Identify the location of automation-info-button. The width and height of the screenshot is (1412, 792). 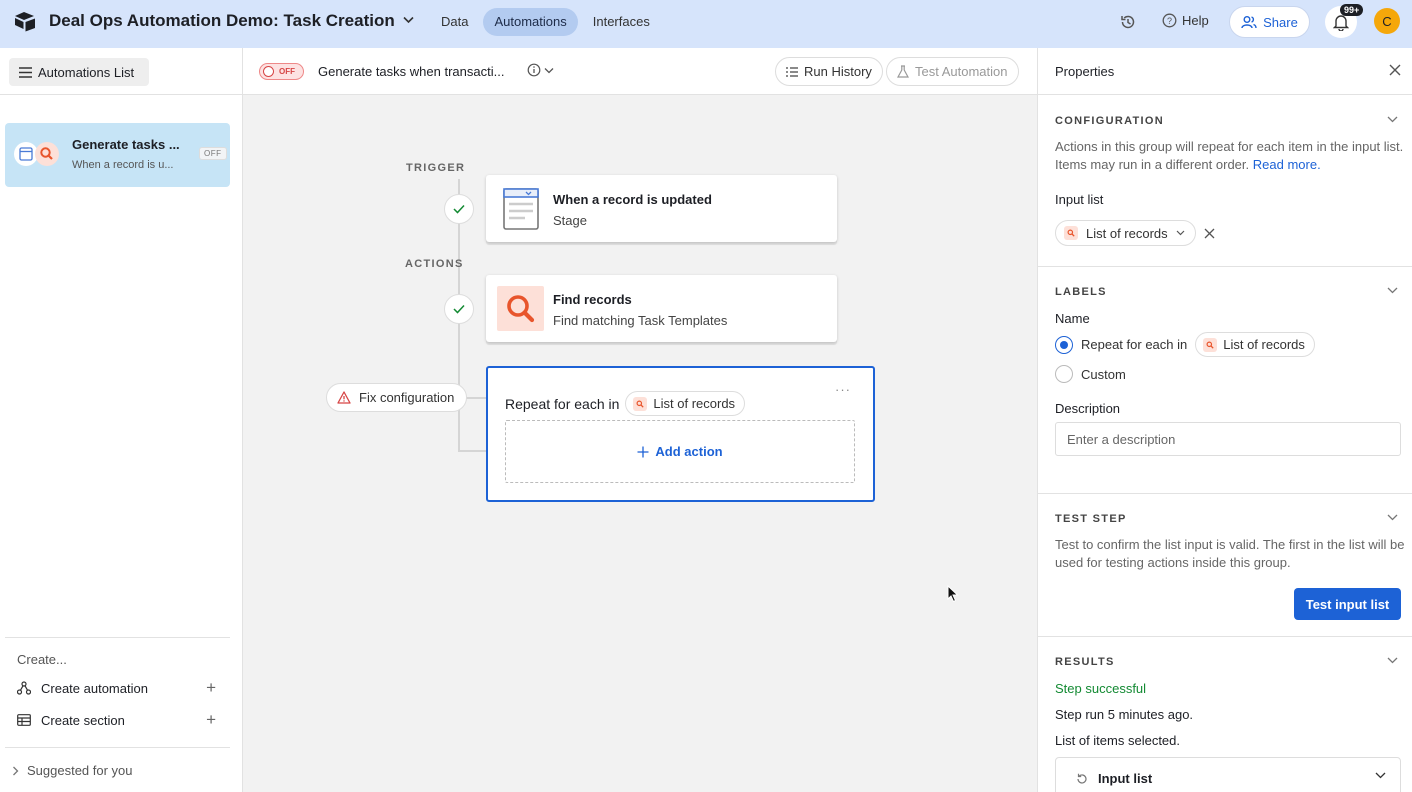
(540, 70).